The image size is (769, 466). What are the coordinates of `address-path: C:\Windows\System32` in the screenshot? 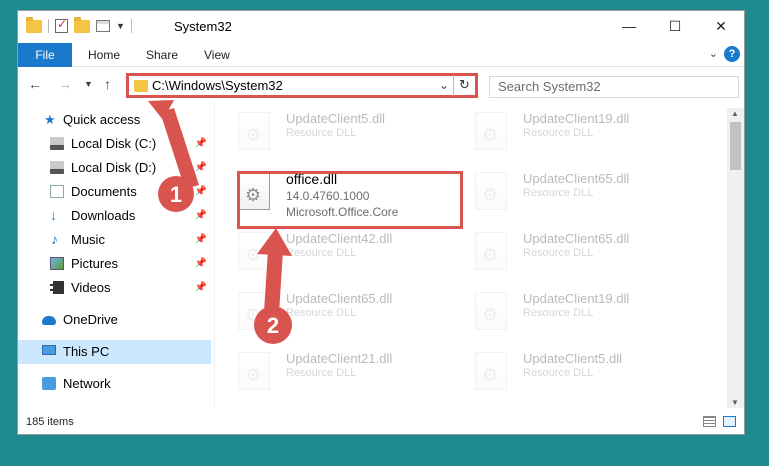 It's located at (217, 85).